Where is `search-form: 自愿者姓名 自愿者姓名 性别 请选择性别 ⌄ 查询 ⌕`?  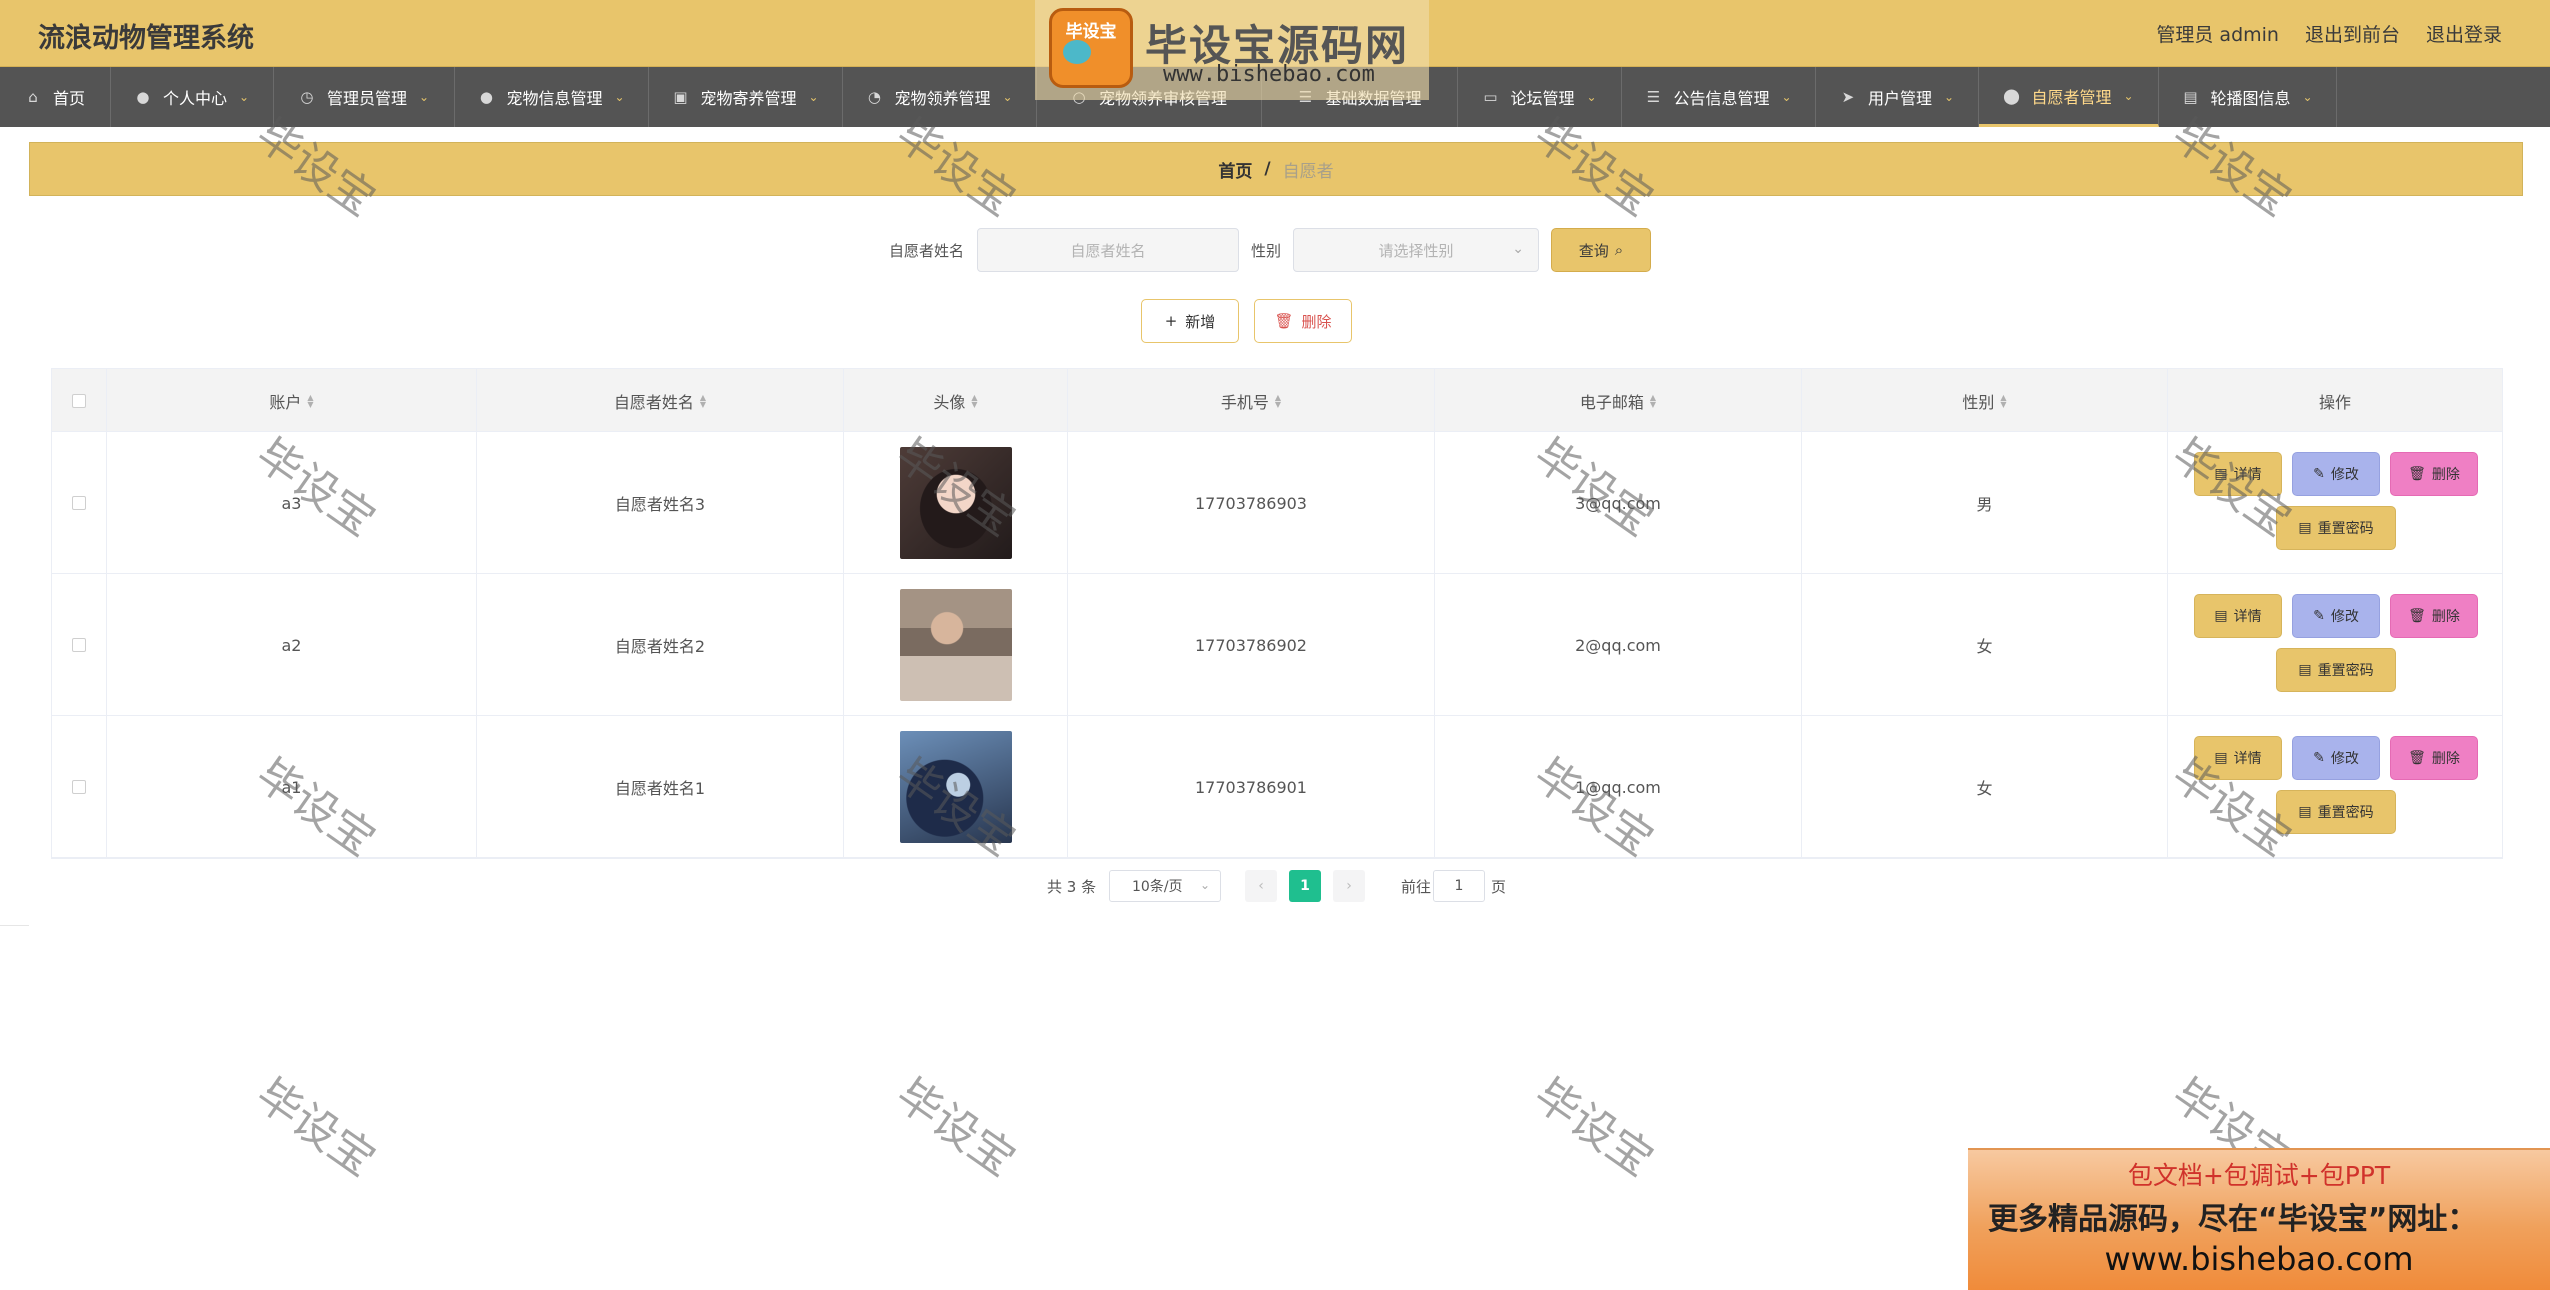
search-form: 自愿者姓名 自愿者姓名 性别 请选择性别 ⌄ 查询 ⌕ is located at coordinates (1276, 250).